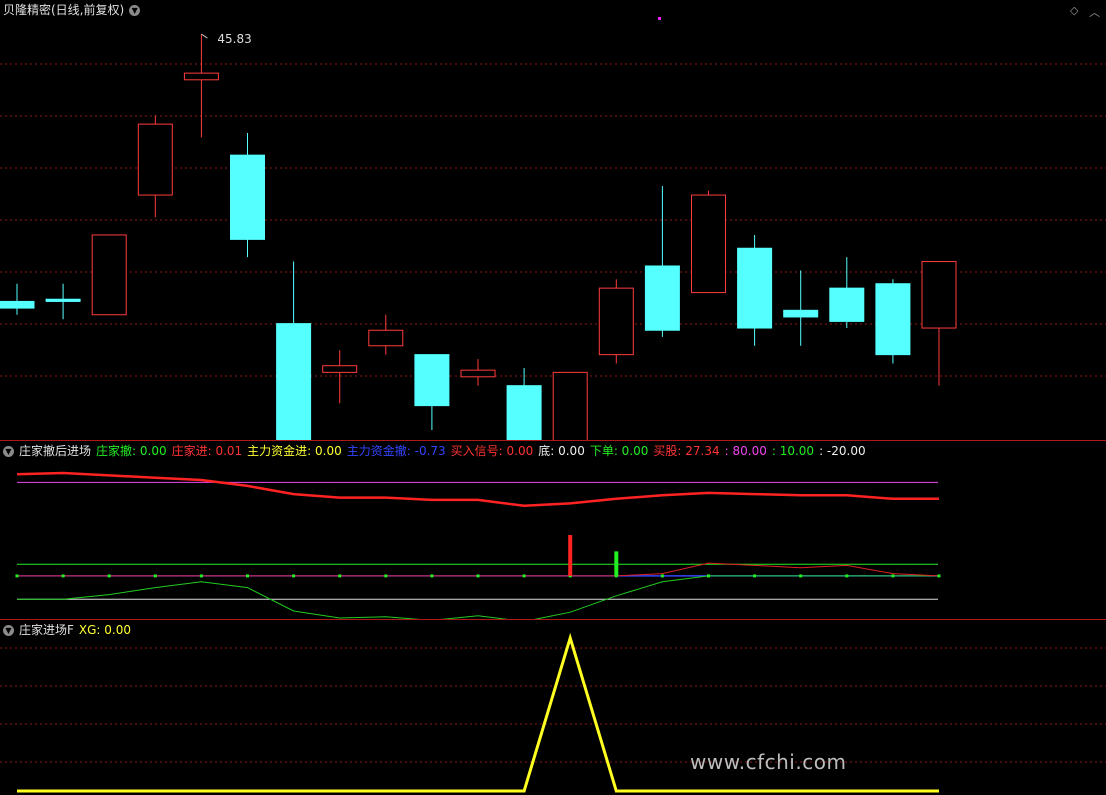 The width and height of the screenshot is (1106, 795). I want to click on green-line, so click(478, 597).